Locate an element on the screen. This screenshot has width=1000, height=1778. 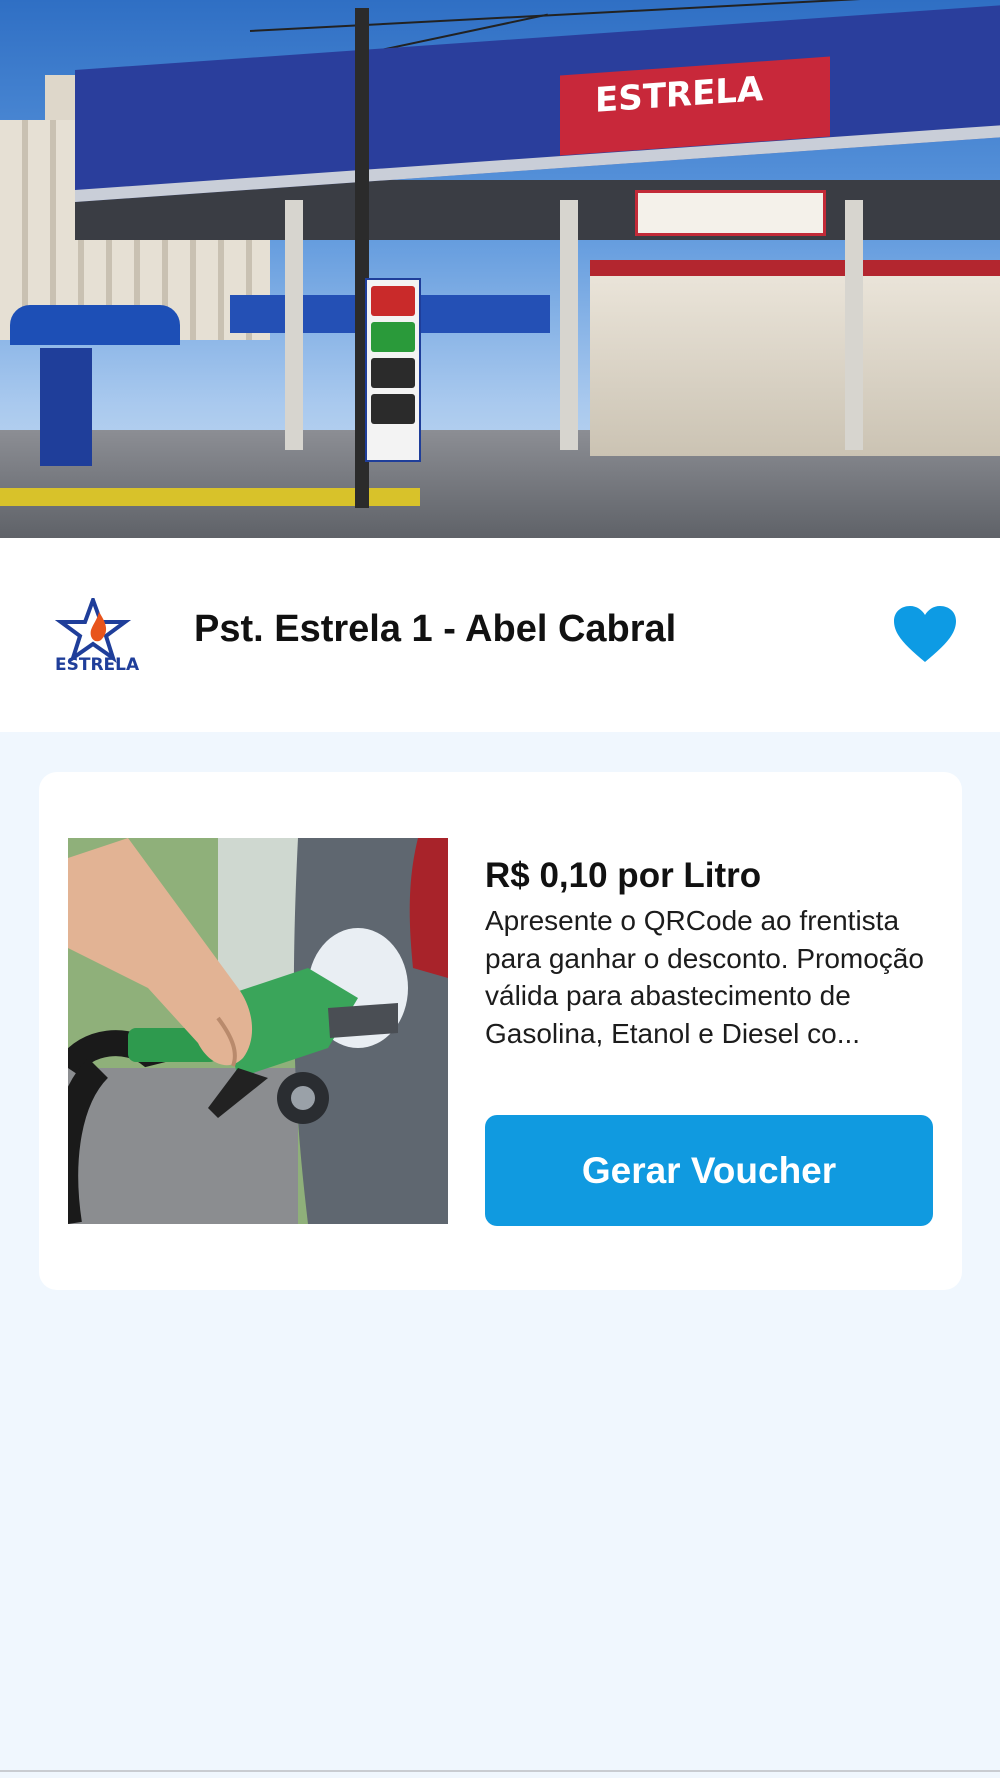
favorite-button is located at coordinates (925, 634).